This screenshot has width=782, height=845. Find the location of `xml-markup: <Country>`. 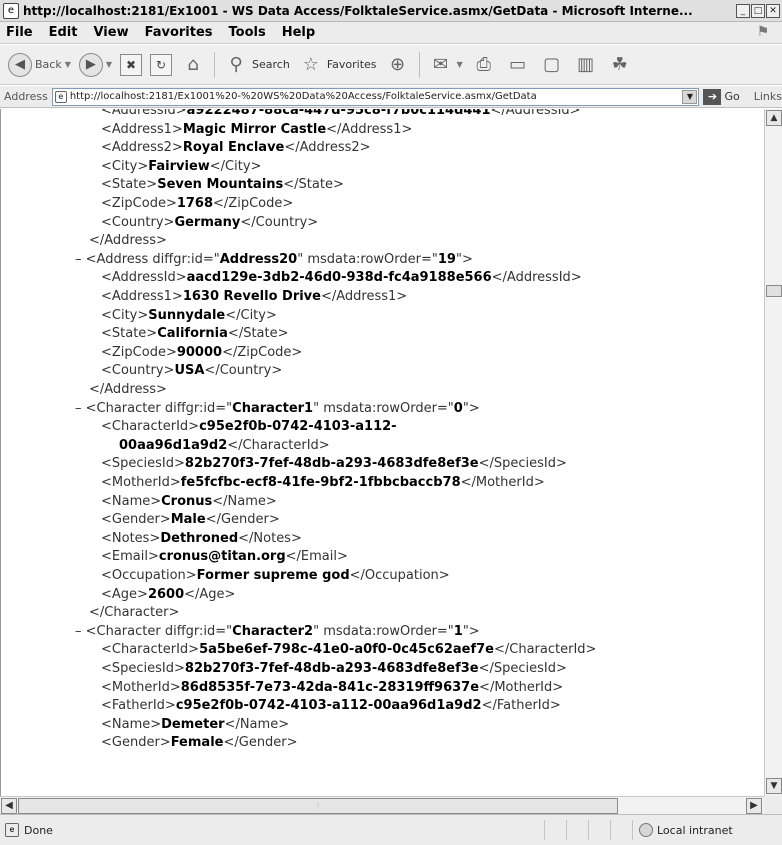

xml-markup: <Country> is located at coordinates (138, 222).